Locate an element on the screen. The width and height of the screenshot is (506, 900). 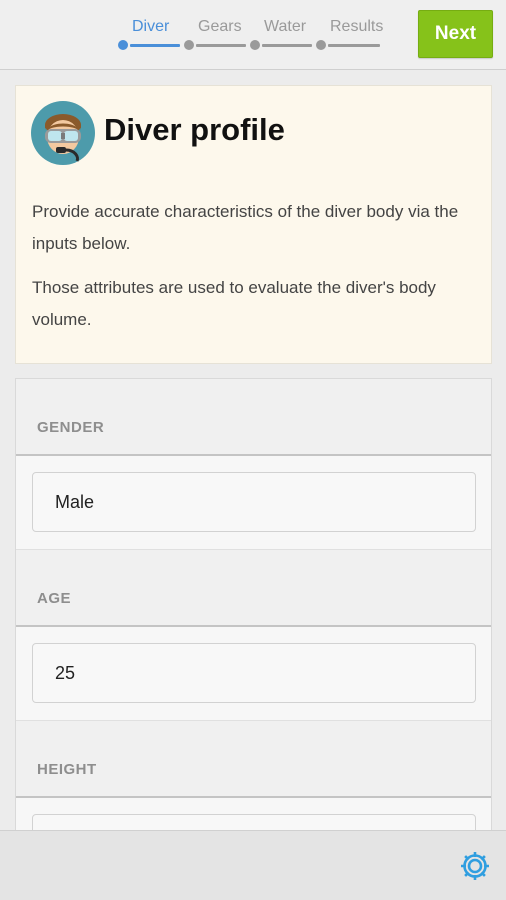
age-field-header: AGE is located at coordinates (253, 588).